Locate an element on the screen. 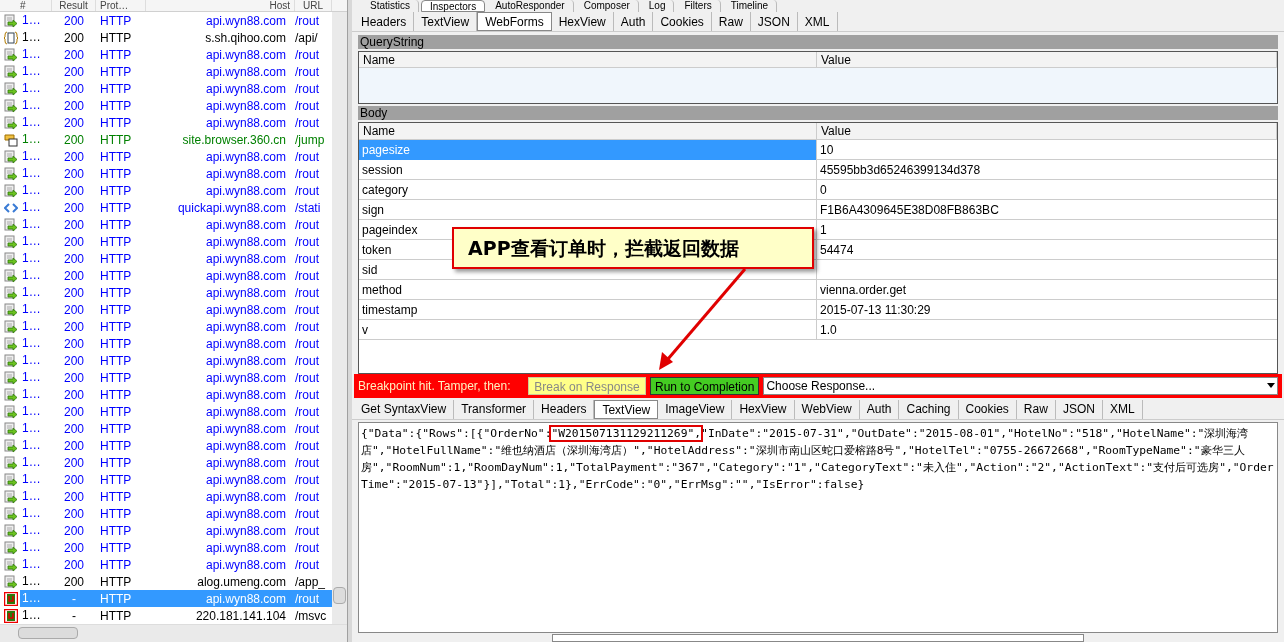 The height and width of the screenshot is (642, 1284). tab: WebForms is located at coordinates (514, 21).